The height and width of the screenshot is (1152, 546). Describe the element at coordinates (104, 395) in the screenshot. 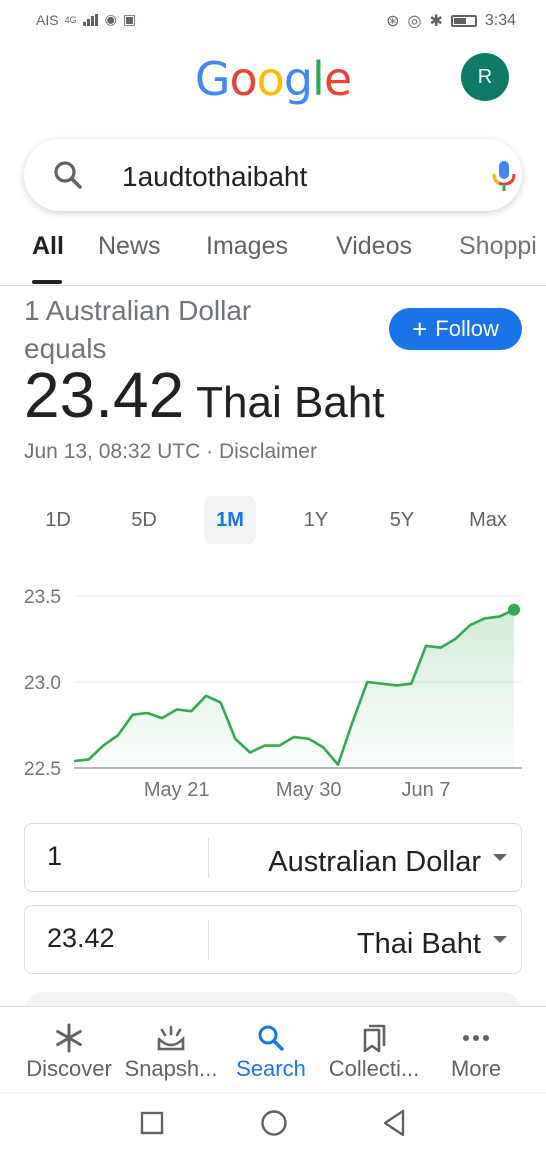

I see `result-value: 23.42` at that location.